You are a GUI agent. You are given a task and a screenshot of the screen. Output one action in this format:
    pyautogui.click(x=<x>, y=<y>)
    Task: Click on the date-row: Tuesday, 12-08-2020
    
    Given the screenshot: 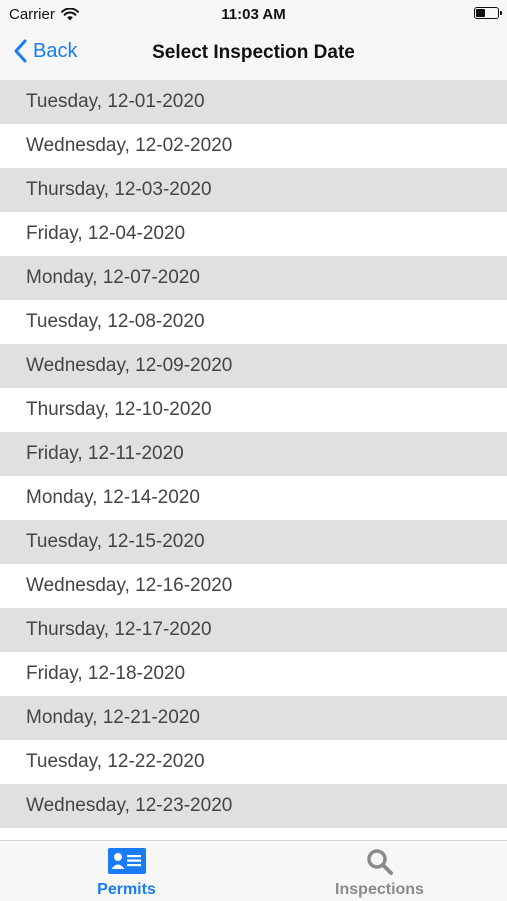 What is the action you would take?
    pyautogui.click(x=253, y=322)
    